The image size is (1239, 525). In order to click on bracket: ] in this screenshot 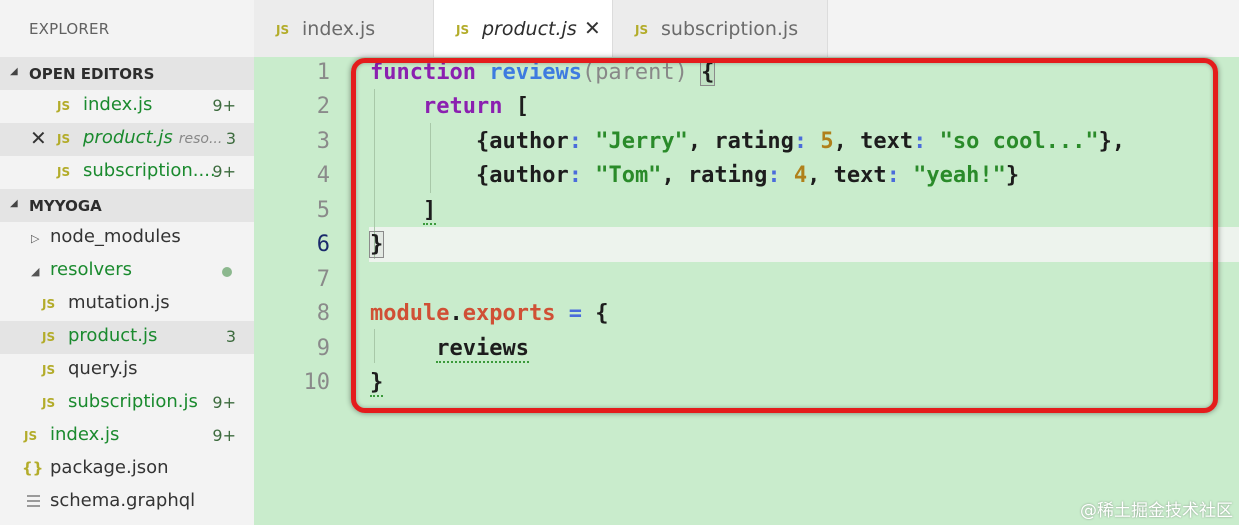, I will do `click(429, 211)`.